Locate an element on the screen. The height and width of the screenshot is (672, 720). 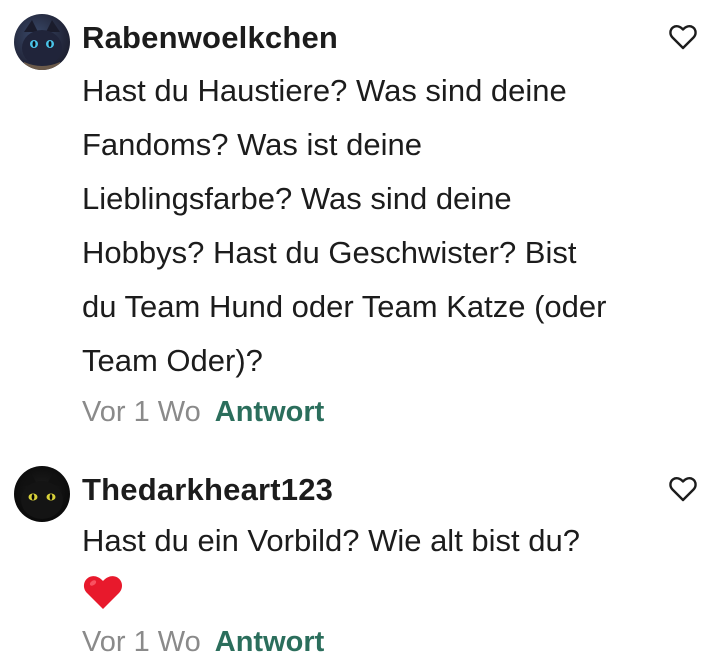
comment-text: Hast du ein Vorbild? Wie alt bist du? is located at coordinates (331, 540).